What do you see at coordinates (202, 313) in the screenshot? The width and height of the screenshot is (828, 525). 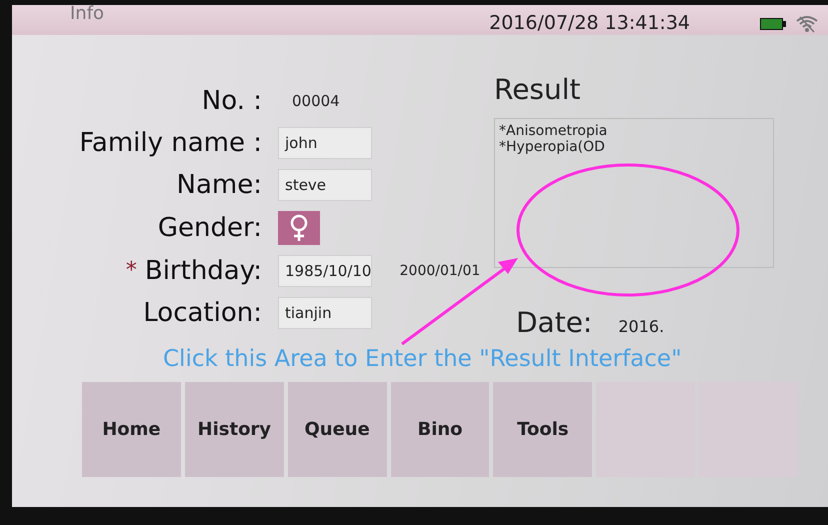 I see `field-label: Location:` at bounding box center [202, 313].